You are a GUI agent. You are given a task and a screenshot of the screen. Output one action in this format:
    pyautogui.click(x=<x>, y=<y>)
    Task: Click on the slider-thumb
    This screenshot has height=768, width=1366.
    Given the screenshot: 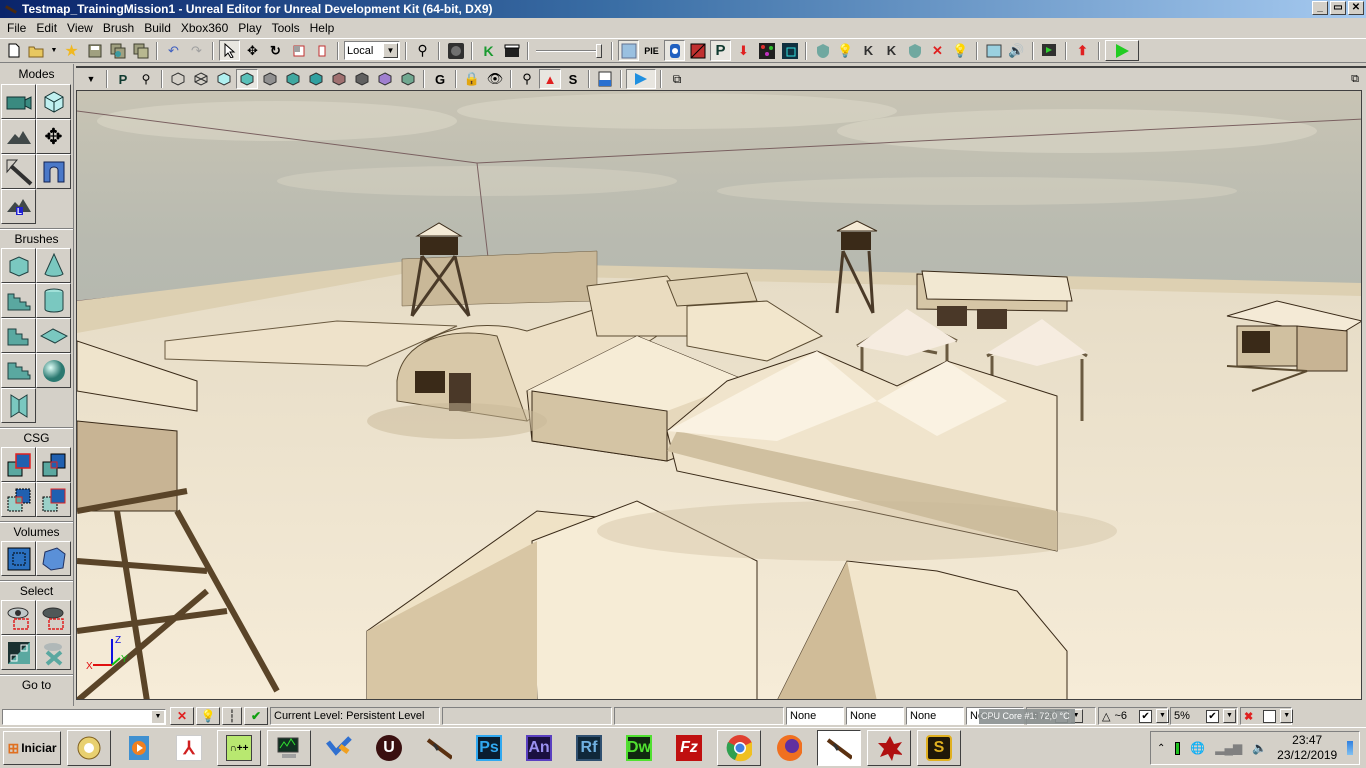 What is the action you would take?
    pyautogui.click(x=599, y=50)
    